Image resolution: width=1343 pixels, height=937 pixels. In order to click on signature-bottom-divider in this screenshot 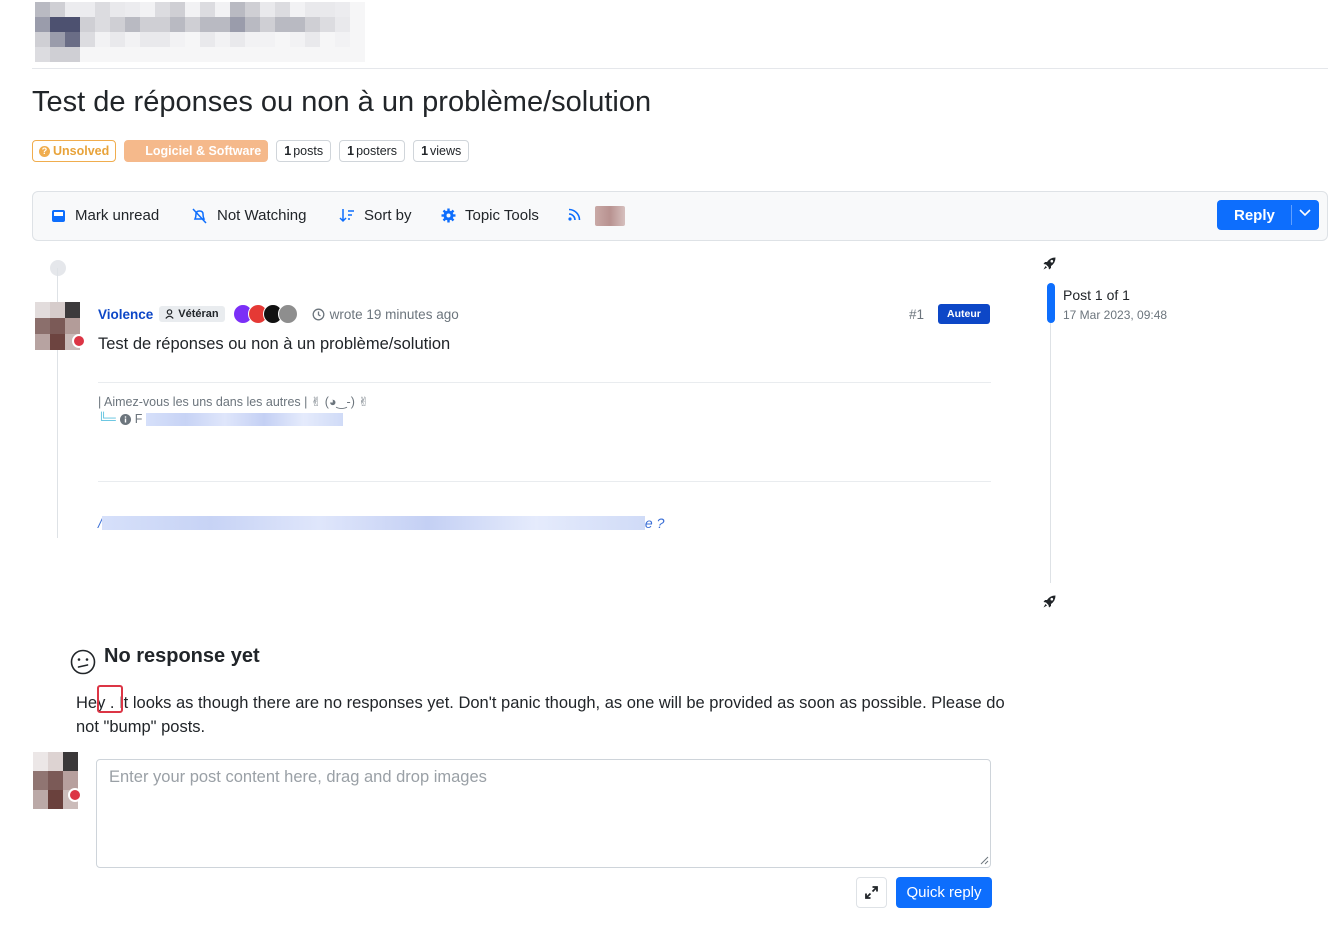, I will do `click(544, 481)`.